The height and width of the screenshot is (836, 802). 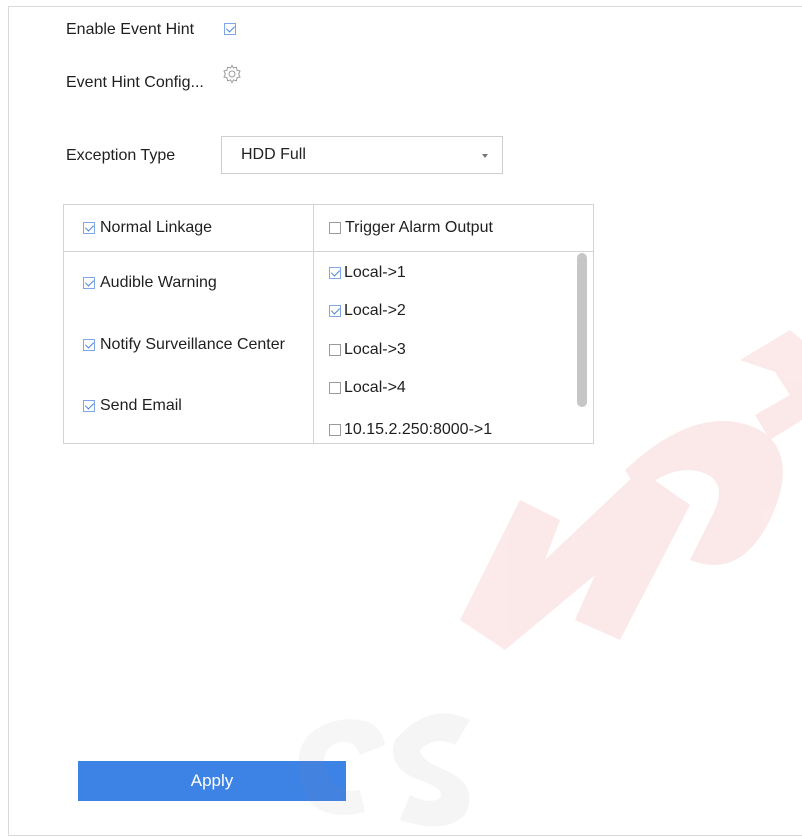 What do you see at coordinates (582, 330) in the screenshot?
I see `trigger-list-scrollbar` at bounding box center [582, 330].